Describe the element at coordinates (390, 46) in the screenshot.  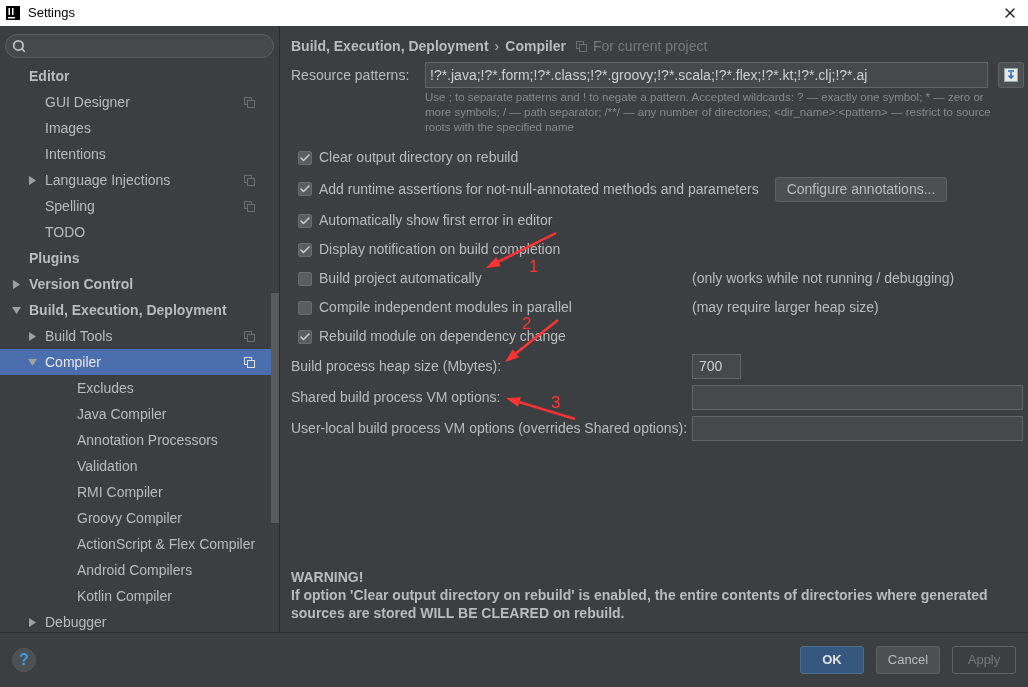
I see `breadcrumb-parent: Build, Execution, Deployment` at that location.